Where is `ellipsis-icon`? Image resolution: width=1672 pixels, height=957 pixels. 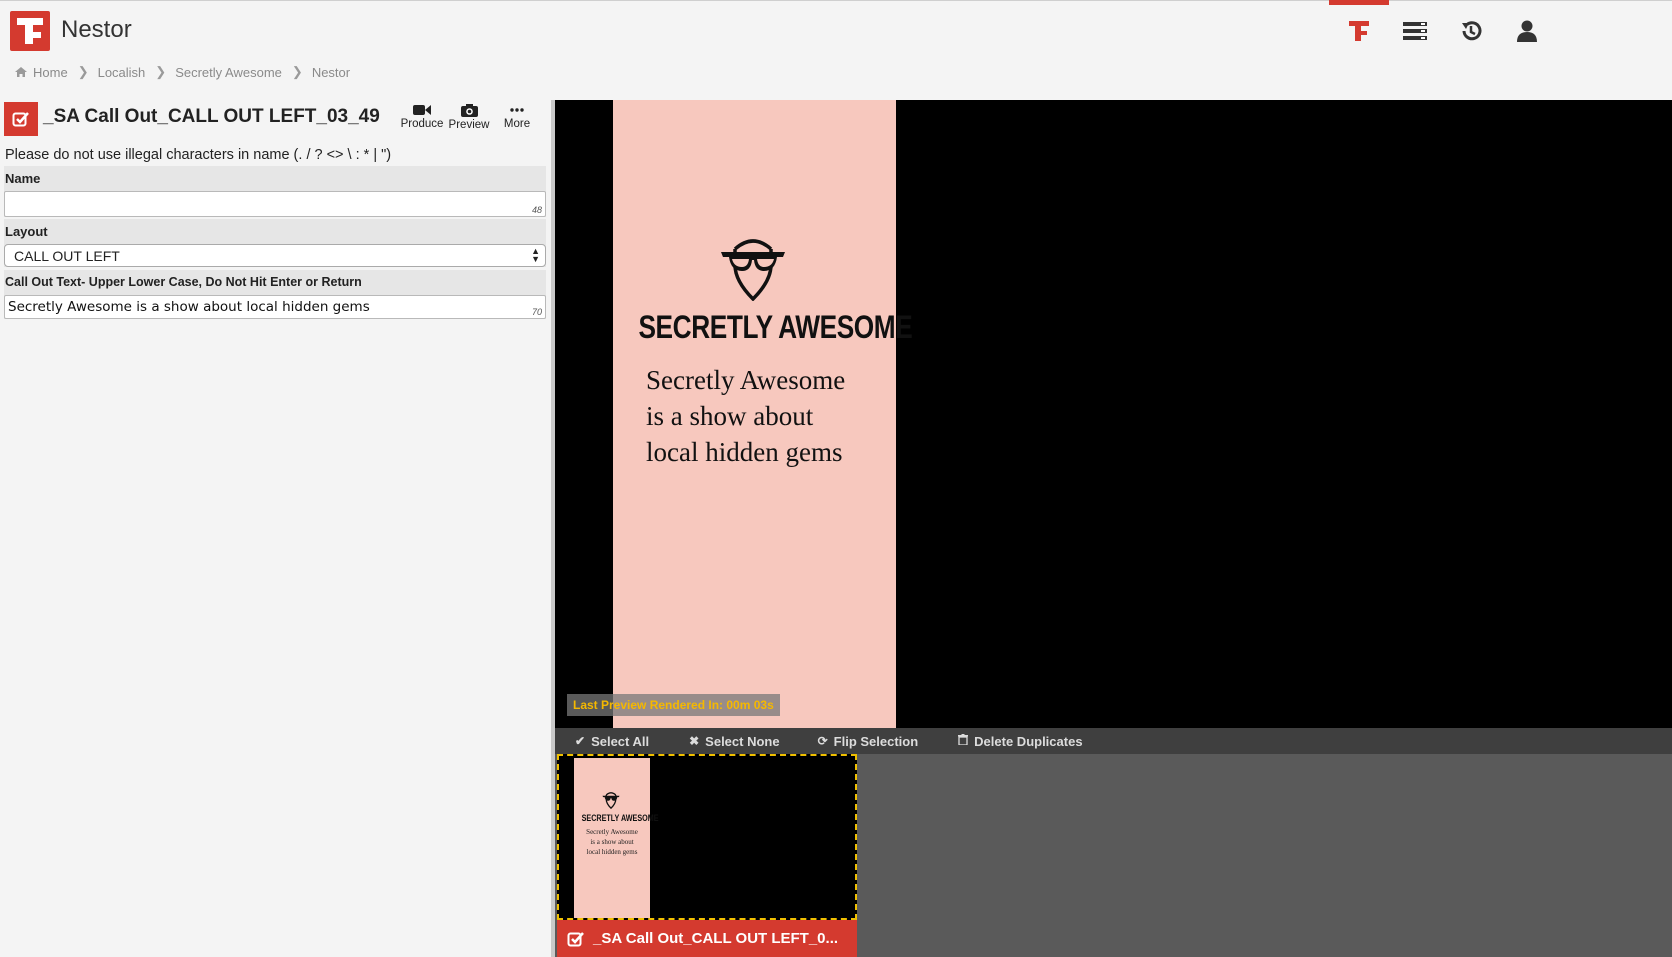 ellipsis-icon is located at coordinates (517, 110).